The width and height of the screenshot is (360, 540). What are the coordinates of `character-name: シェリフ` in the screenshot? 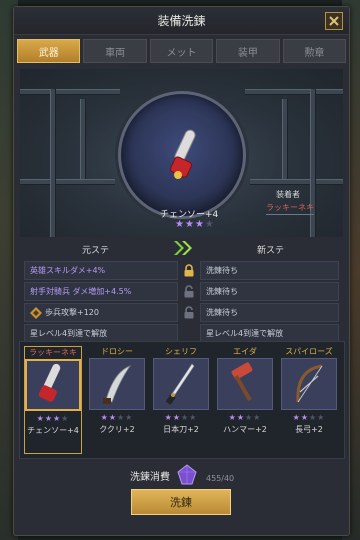 It's located at (181, 351).